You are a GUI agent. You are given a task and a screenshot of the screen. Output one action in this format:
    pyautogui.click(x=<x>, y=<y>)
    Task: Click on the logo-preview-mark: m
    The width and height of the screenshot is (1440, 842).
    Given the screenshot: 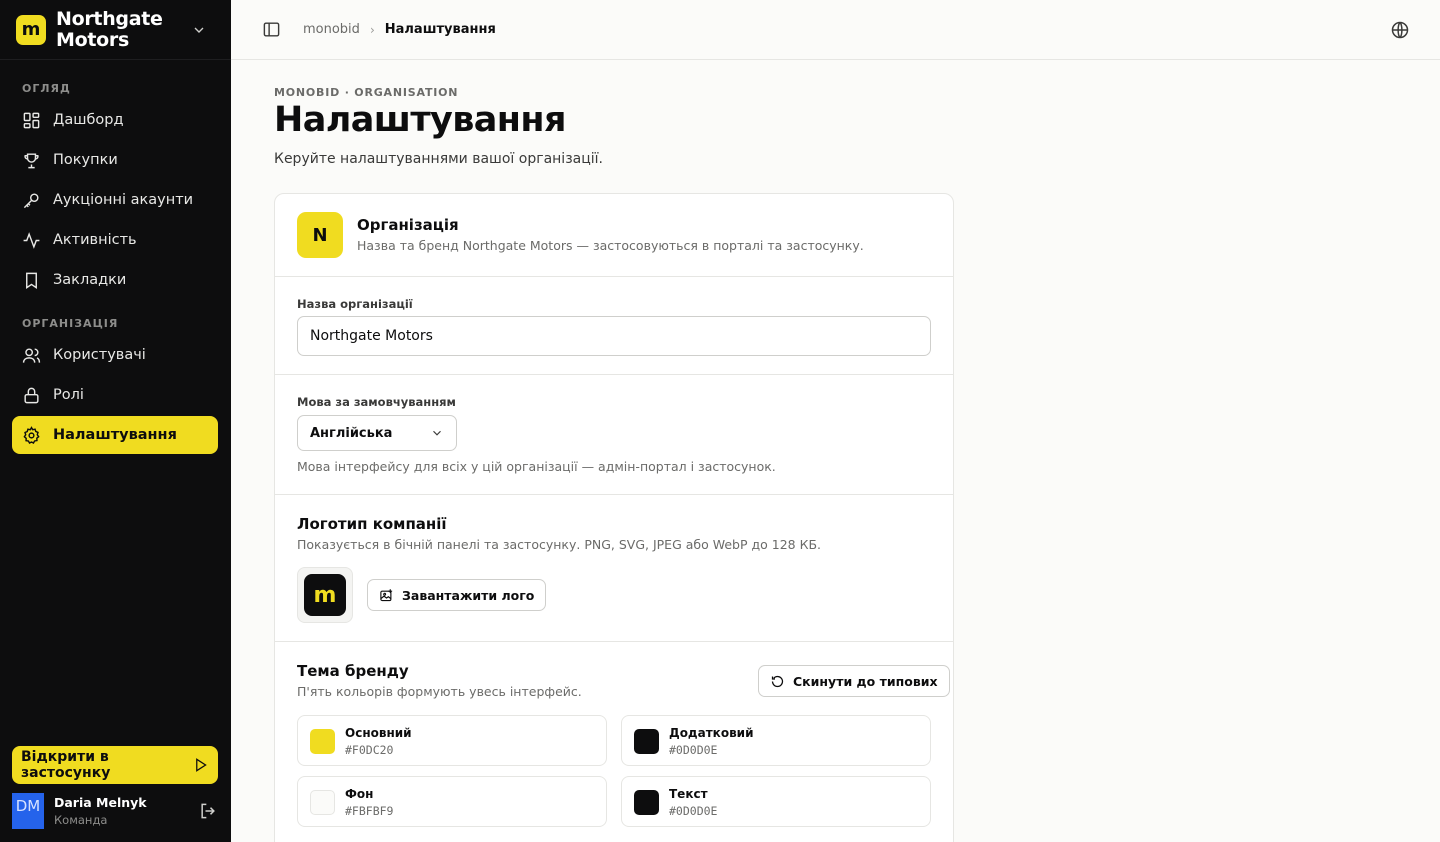 What is the action you would take?
    pyautogui.click(x=325, y=595)
    